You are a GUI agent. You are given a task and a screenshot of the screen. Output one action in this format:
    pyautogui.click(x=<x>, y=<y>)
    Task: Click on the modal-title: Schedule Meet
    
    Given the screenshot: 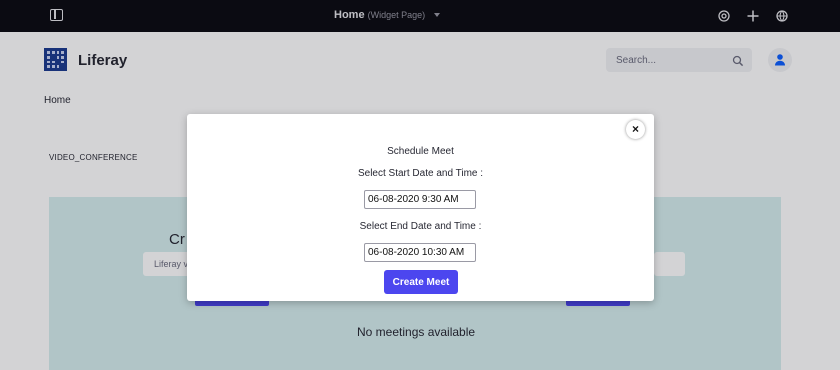 What is the action you would take?
    pyautogui.click(x=420, y=151)
    